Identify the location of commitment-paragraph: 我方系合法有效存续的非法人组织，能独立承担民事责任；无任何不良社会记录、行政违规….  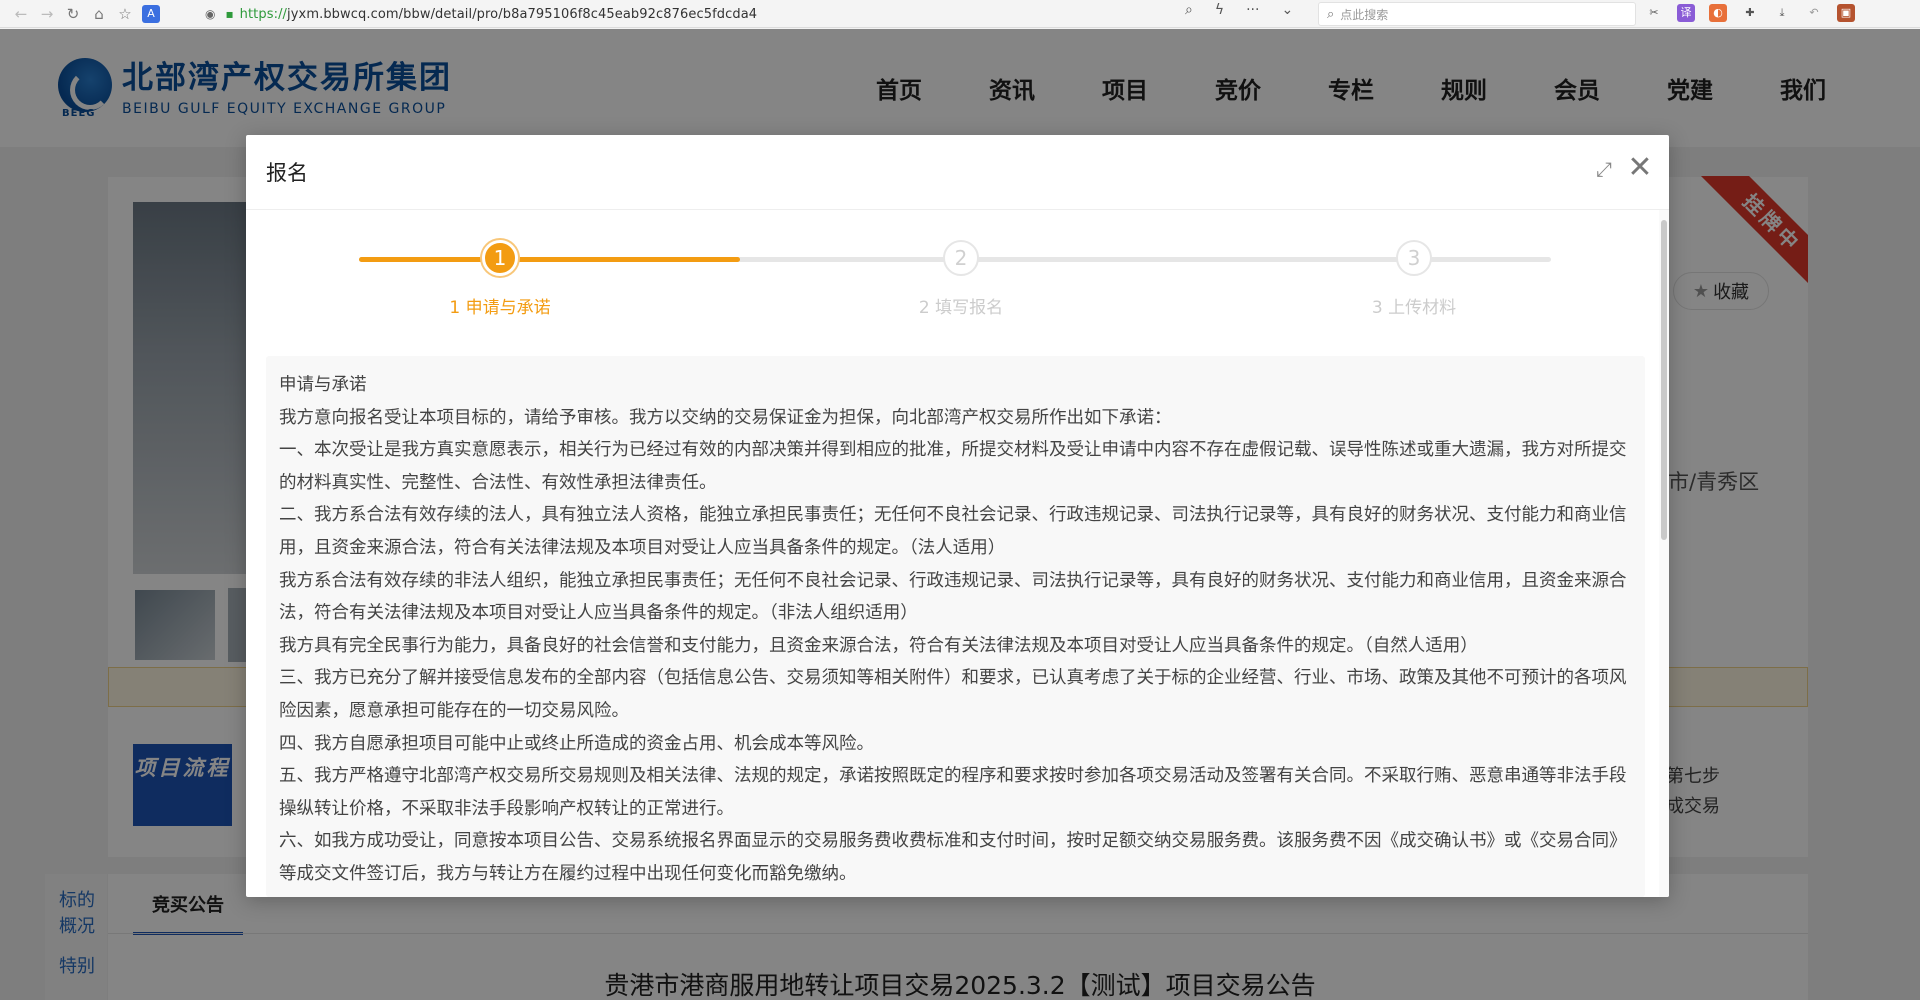
(953, 597).